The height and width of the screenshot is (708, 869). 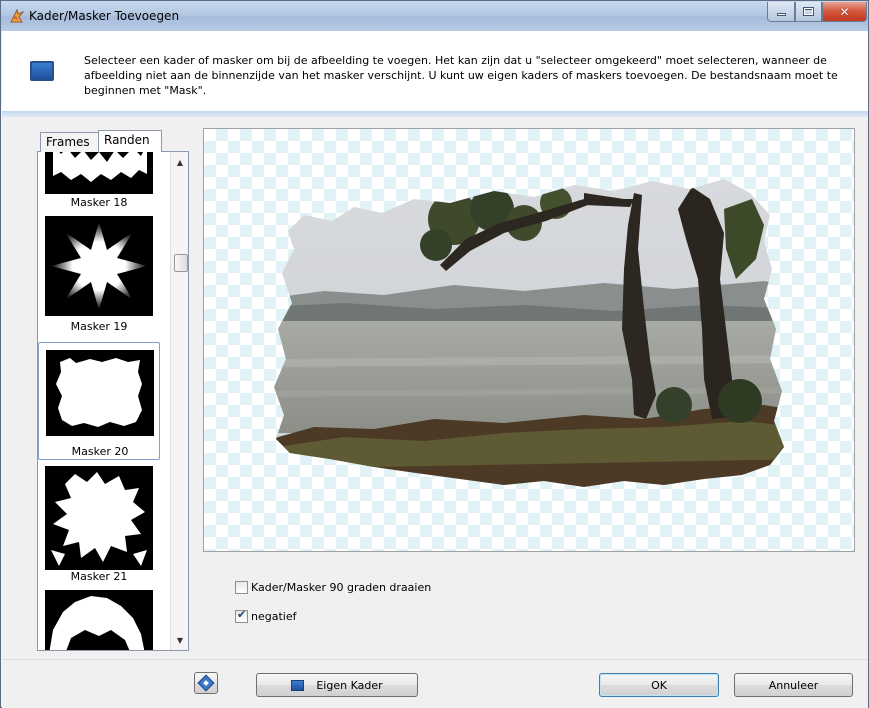 What do you see at coordinates (99, 173) in the screenshot?
I see `masker-18-thumbnail` at bounding box center [99, 173].